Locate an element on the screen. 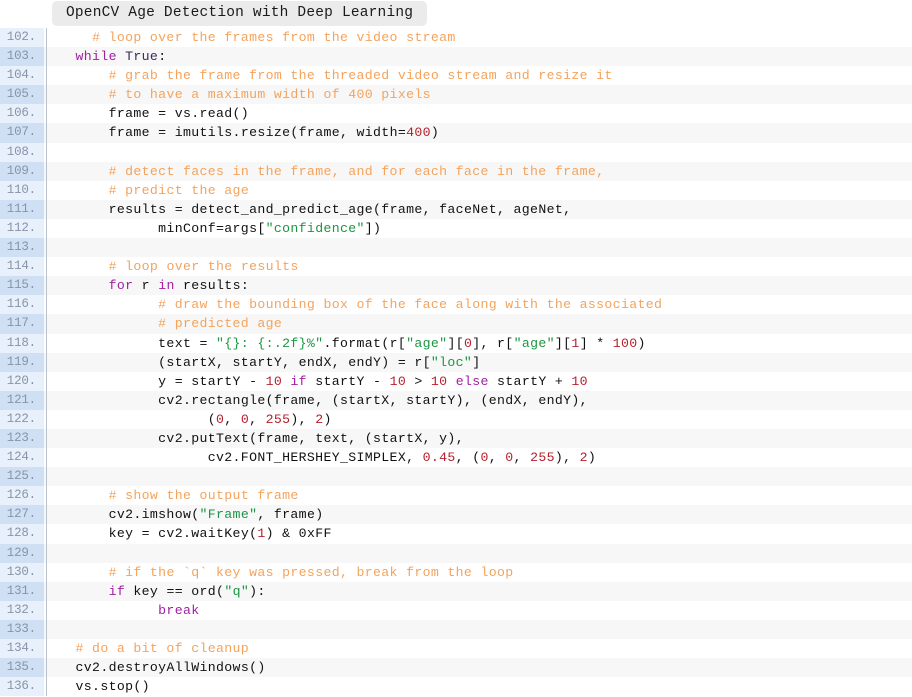 The height and width of the screenshot is (697, 912). code-line: 129. is located at coordinates (456, 553).